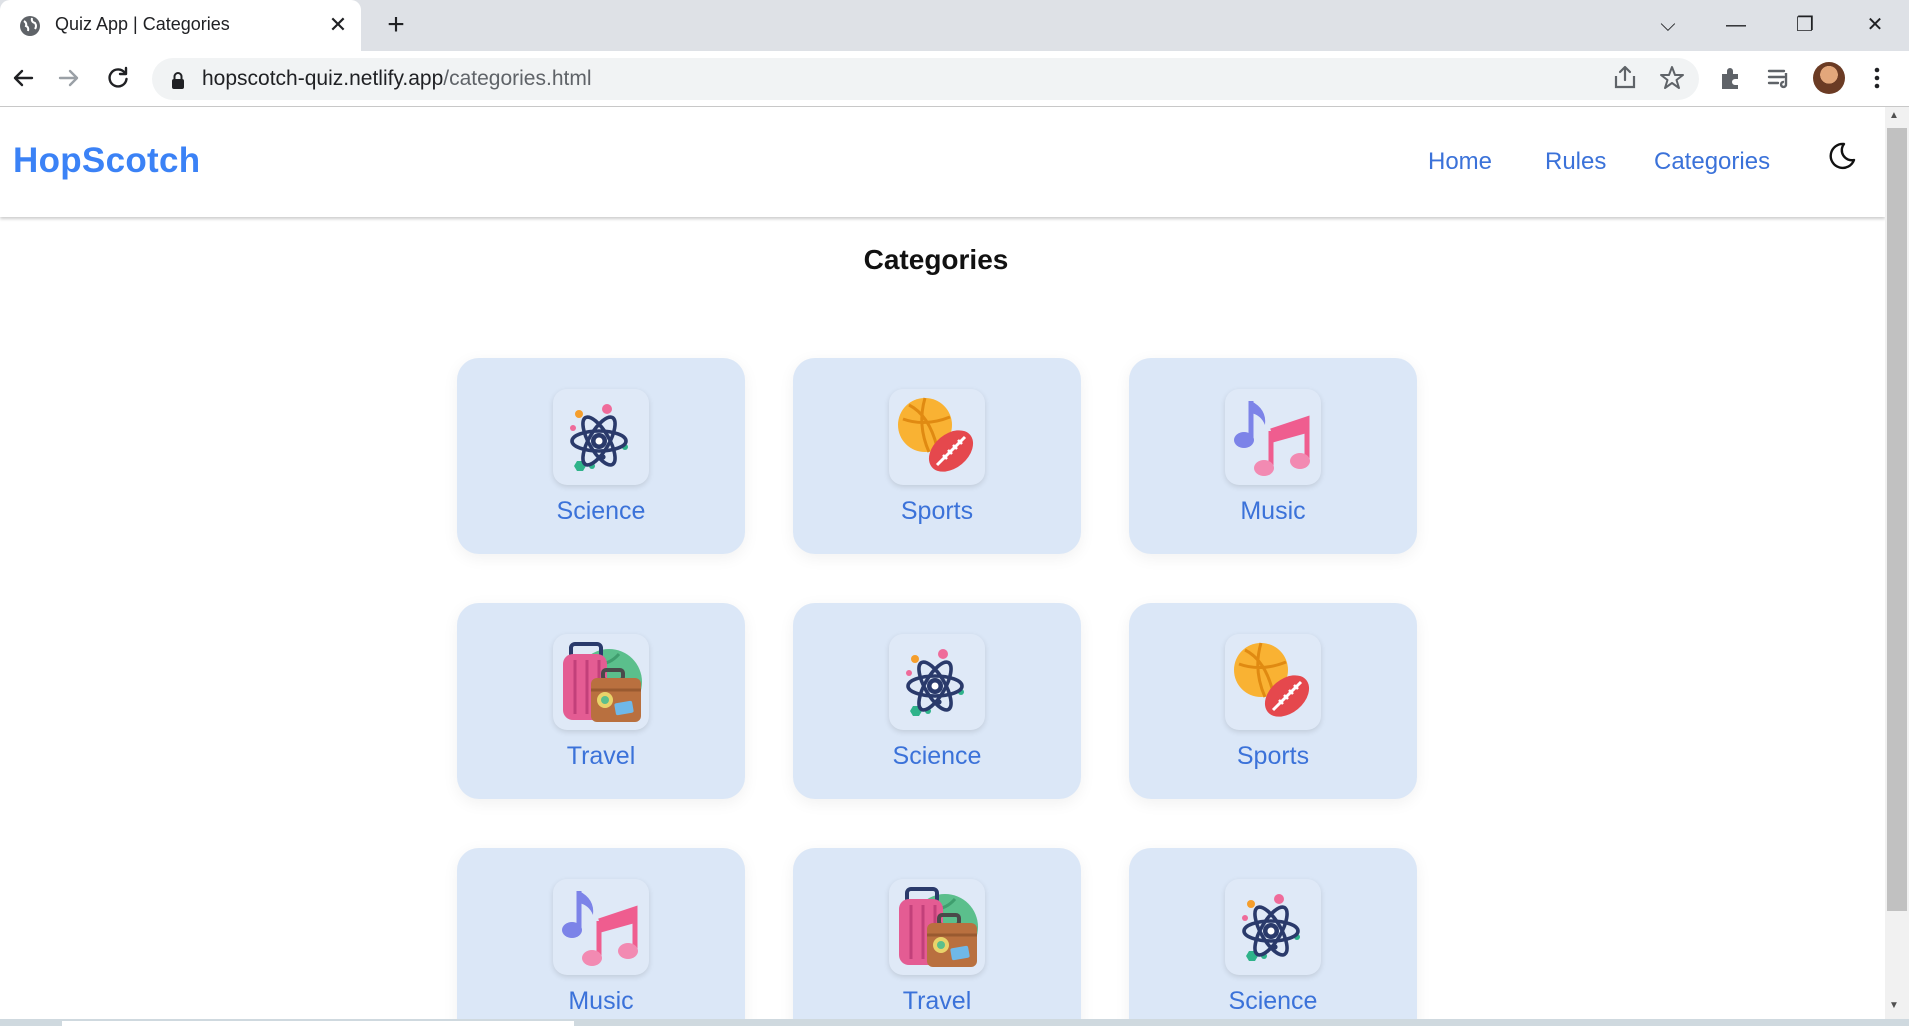  What do you see at coordinates (118, 78) in the screenshot?
I see `reload-icon` at bounding box center [118, 78].